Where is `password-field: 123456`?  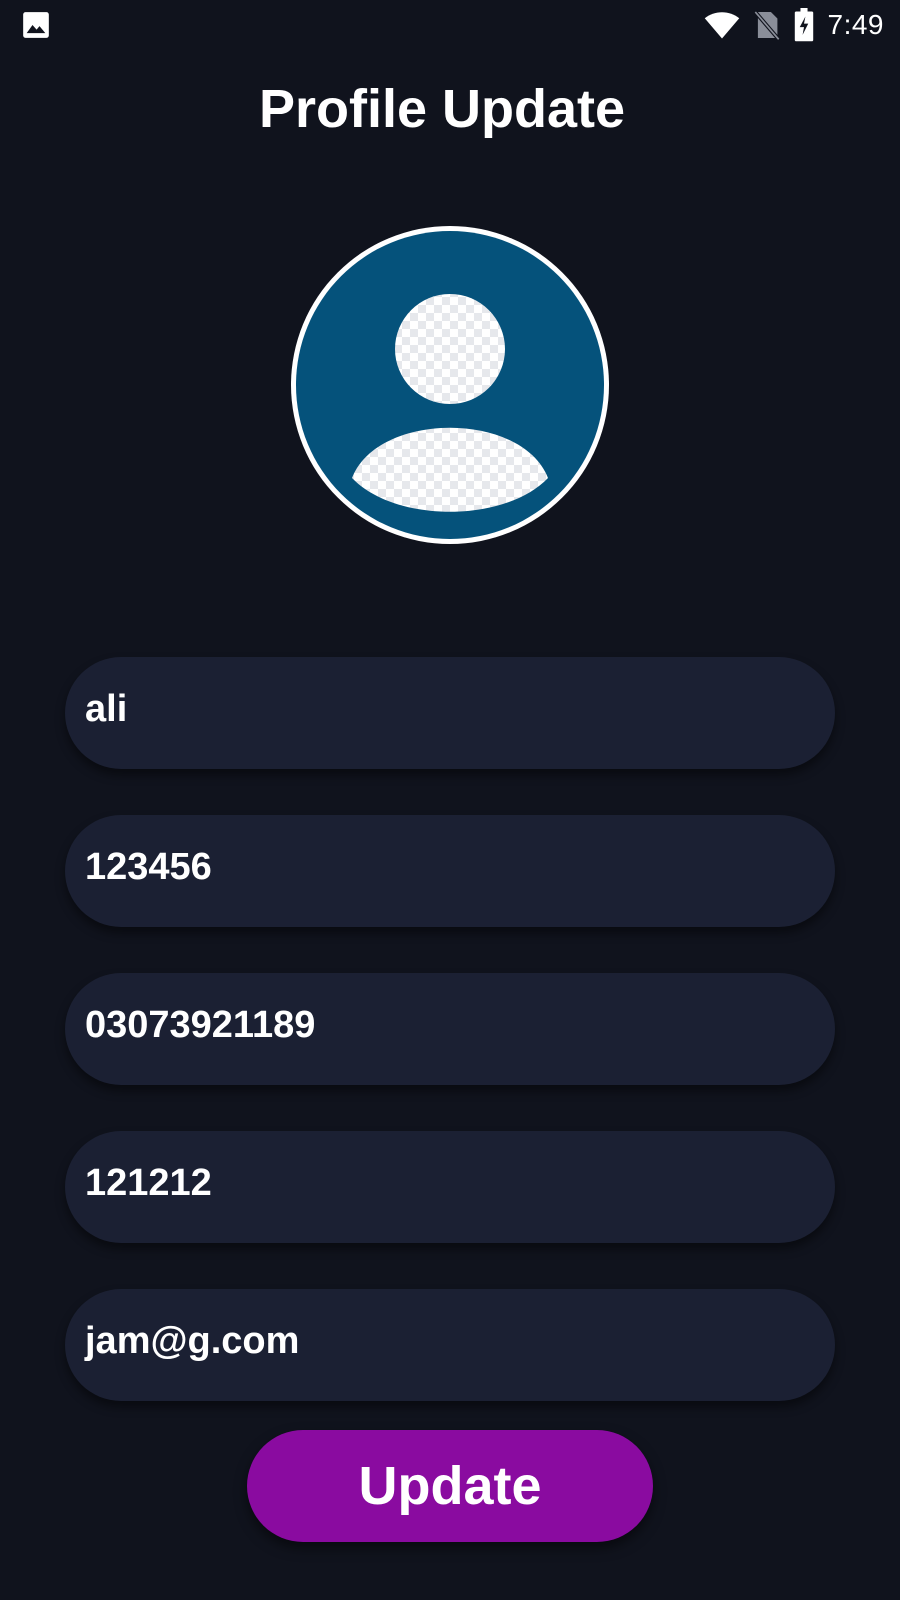 password-field: 123456 is located at coordinates (450, 871).